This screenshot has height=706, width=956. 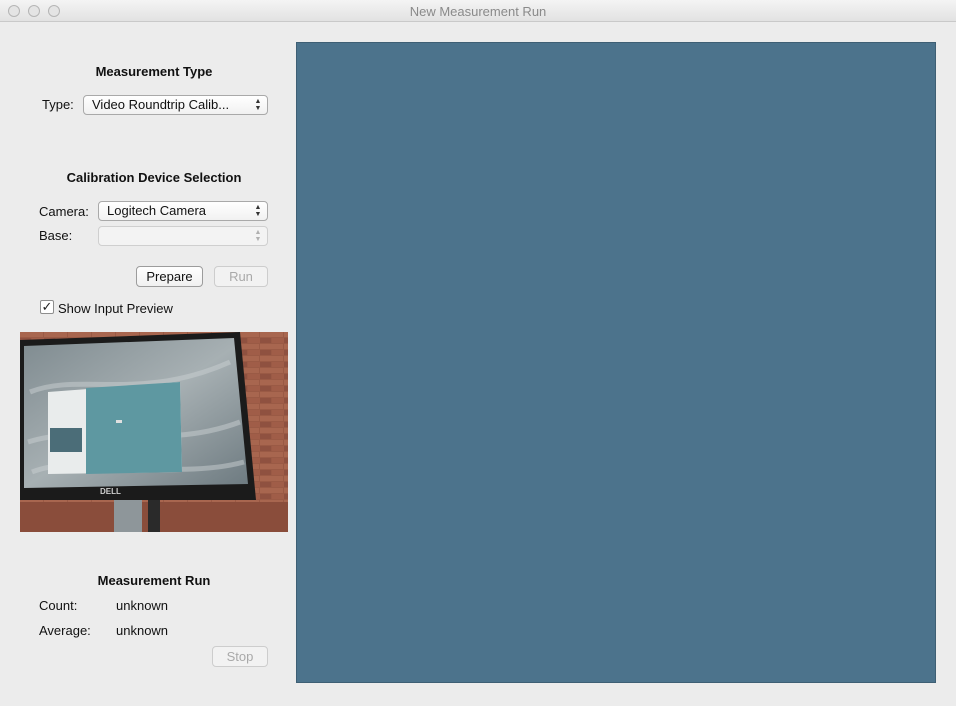 I want to click on camera-label: Camera:, so click(x=64, y=211).